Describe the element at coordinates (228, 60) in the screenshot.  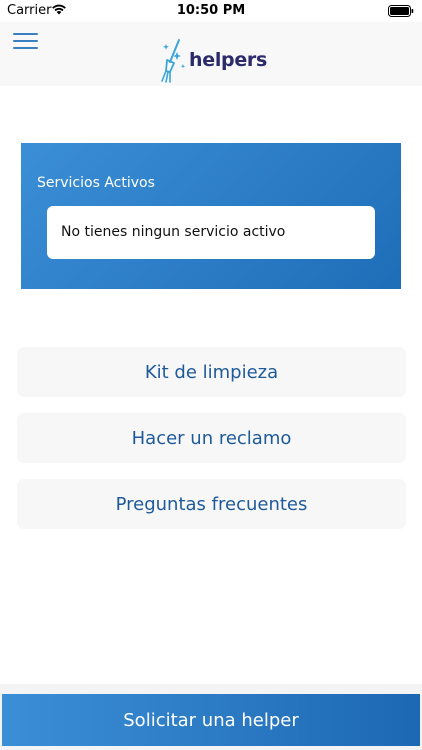
I see `logo-text: helpers` at that location.